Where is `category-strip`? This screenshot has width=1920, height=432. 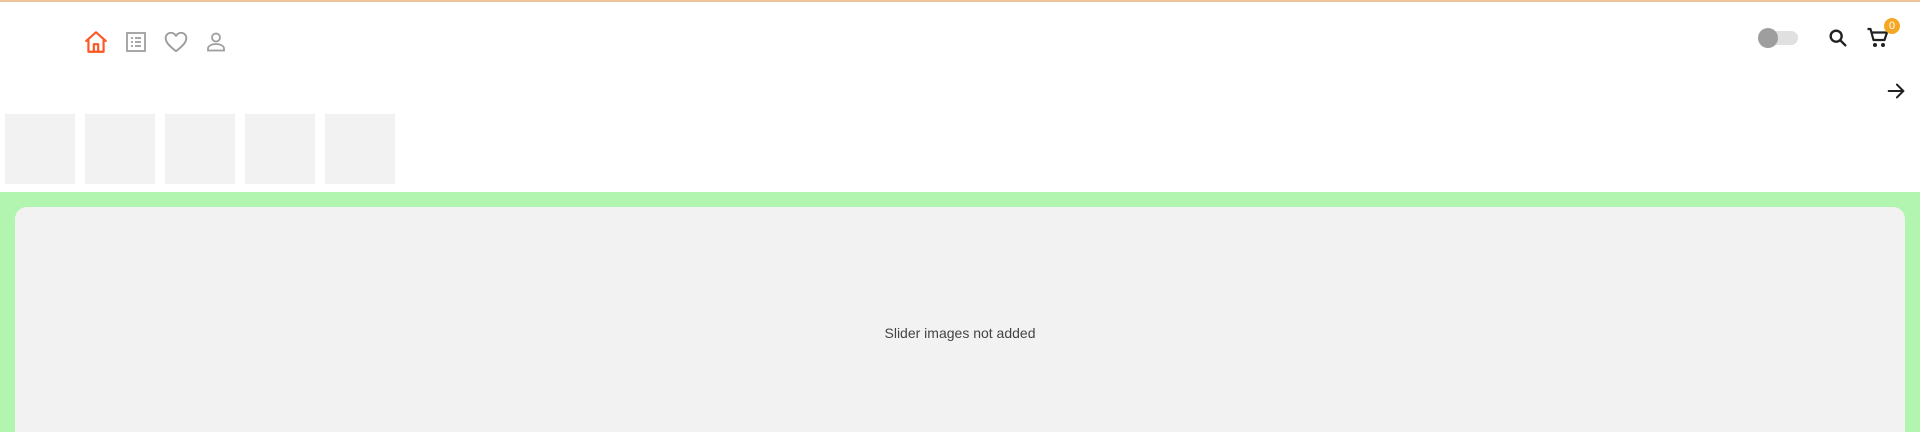 category-strip is located at coordinates (205, 149).